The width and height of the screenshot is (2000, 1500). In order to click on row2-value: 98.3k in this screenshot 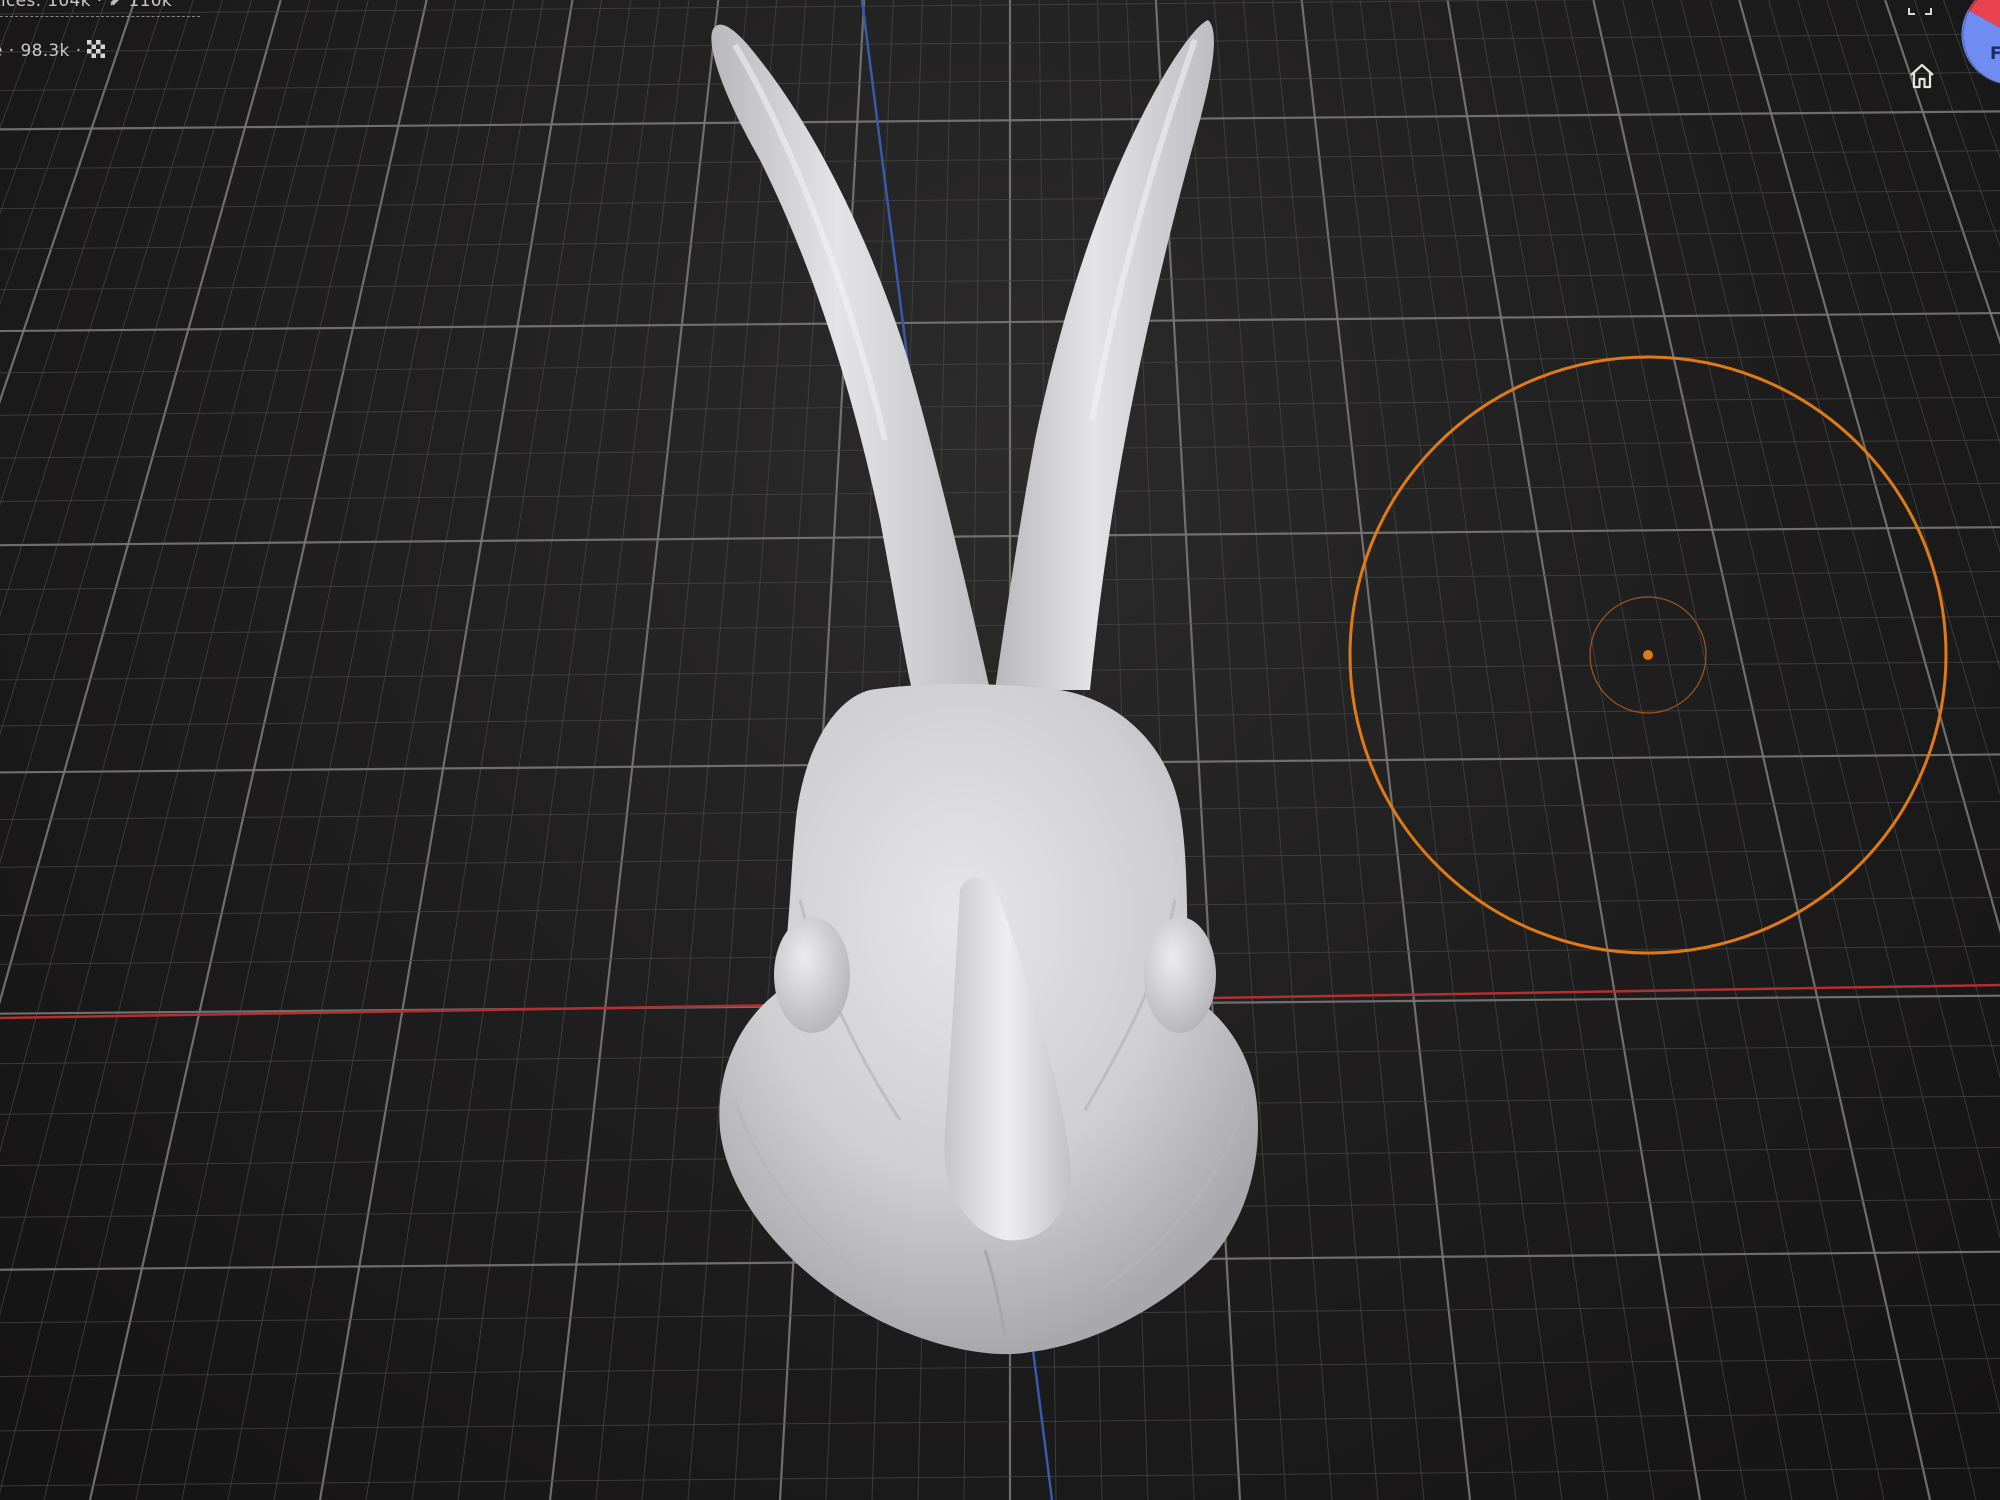, I will do `click(45, 51)`.